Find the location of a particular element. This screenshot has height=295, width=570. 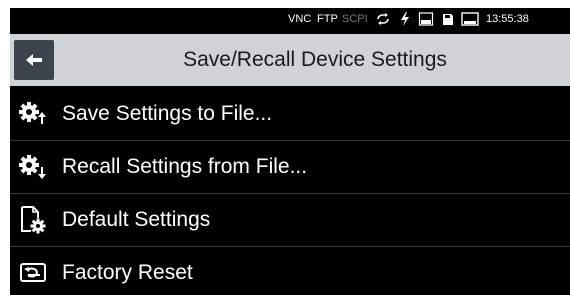

disk-icon is located at coordinates (448, 19).